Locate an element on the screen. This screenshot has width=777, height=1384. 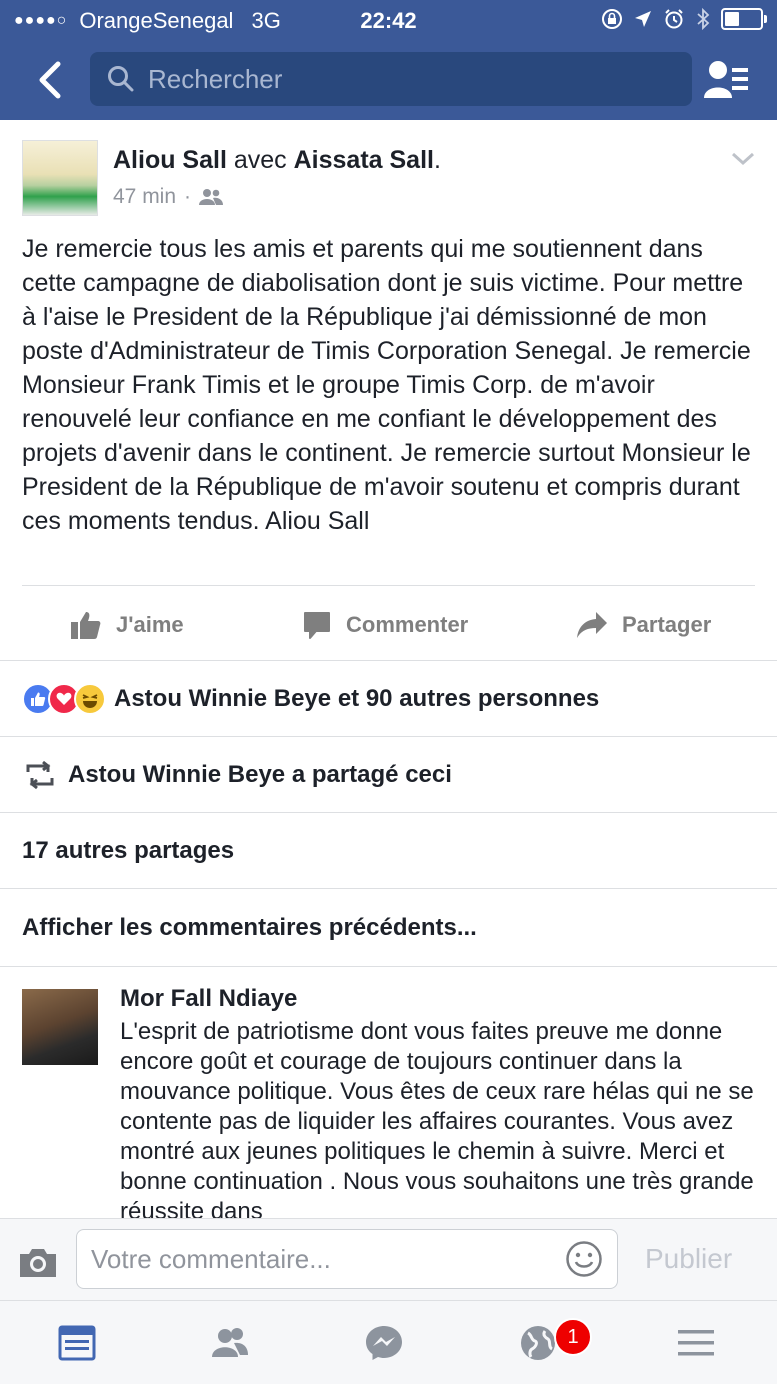
reactions-row: Astou Winnie Beye et 90 autres personnes is located at coordinates (388, 698).